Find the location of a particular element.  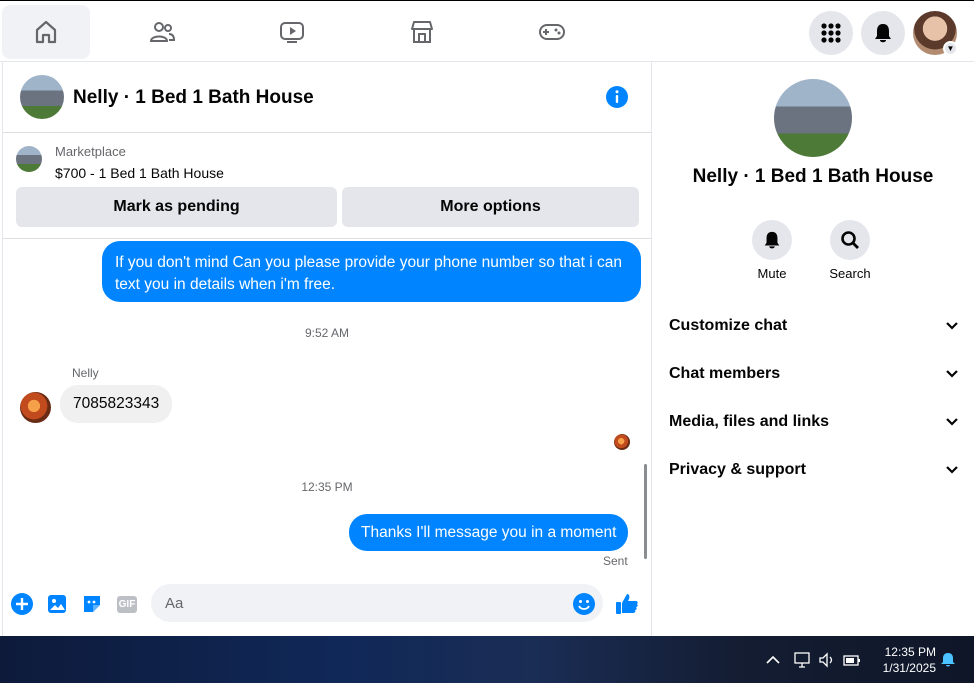

gif-icon: GIF is located at coordinates (127, 604).